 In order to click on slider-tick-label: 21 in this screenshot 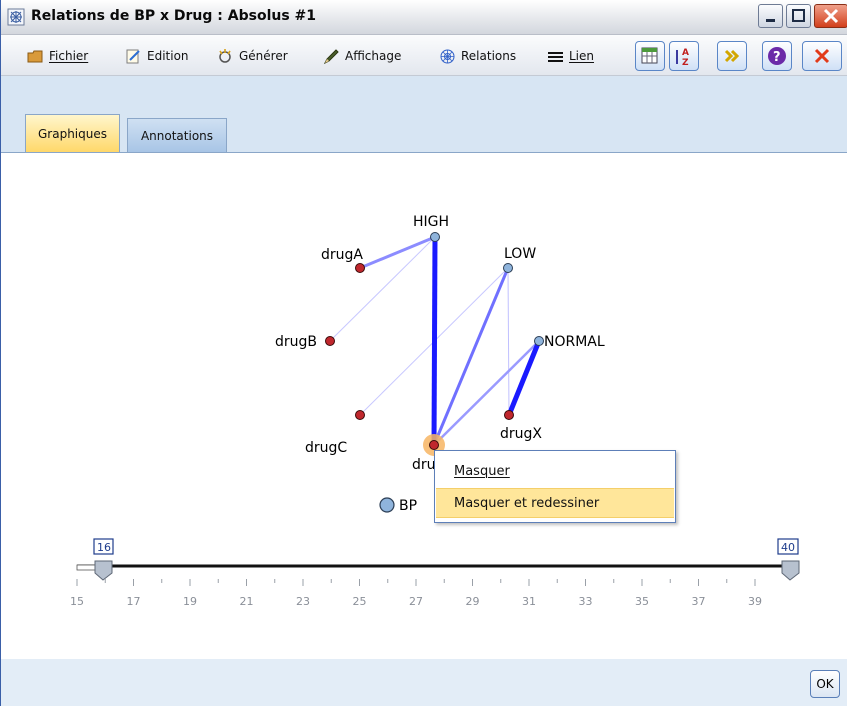, I will do `click(247, 601)`.